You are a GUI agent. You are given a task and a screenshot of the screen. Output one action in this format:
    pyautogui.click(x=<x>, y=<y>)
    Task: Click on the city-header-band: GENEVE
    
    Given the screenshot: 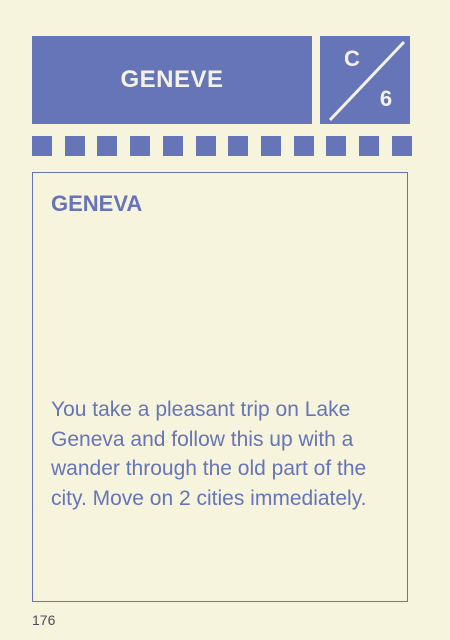 What is the action you would take?
    pyautogui.click(x=172, y=80)
    